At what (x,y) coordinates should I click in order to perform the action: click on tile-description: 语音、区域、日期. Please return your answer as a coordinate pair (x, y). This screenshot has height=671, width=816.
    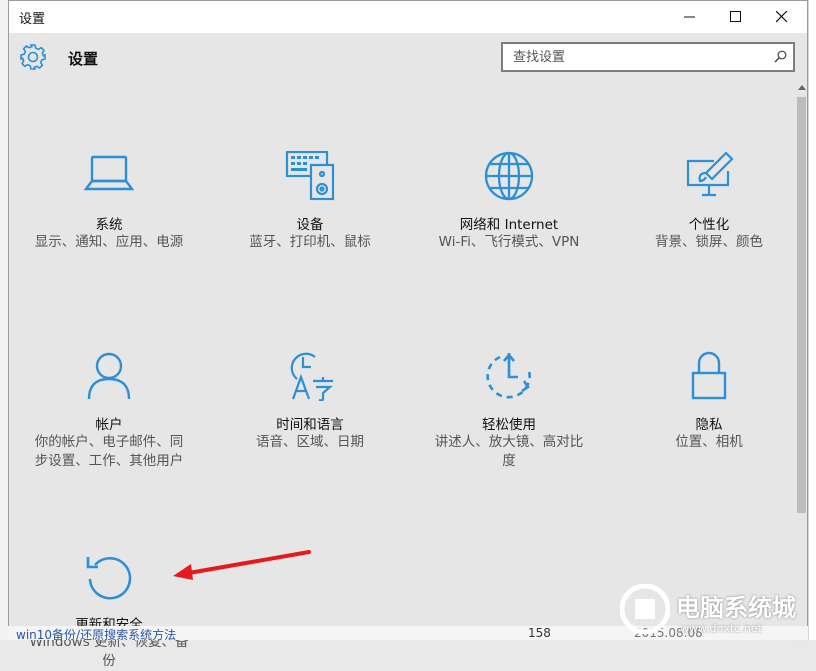
    Looking at the image, I should click on (310, 442).